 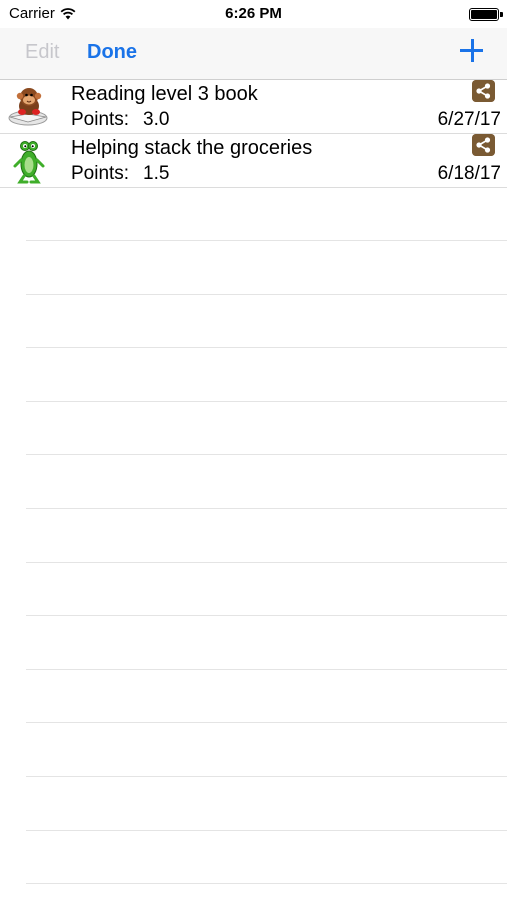 What do you see at coordinates (42, 52) in the screenshot?
I see `edit-button: Edit` at bounding box center [42, 52].